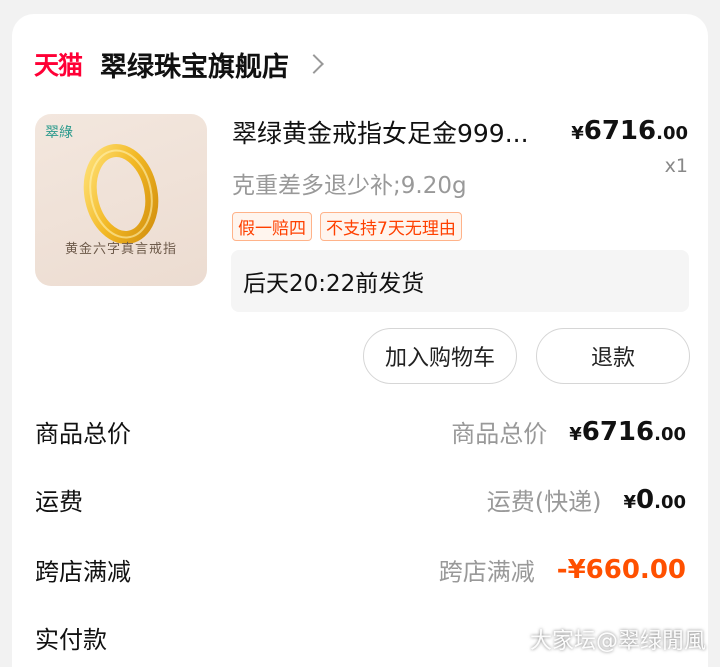 The height and width of the screenshot is (667, 720). What do you see at coordinates (630, 502) in the screenshot?
I see `shipping-currency: ¥` at bounding box center [630, 502].